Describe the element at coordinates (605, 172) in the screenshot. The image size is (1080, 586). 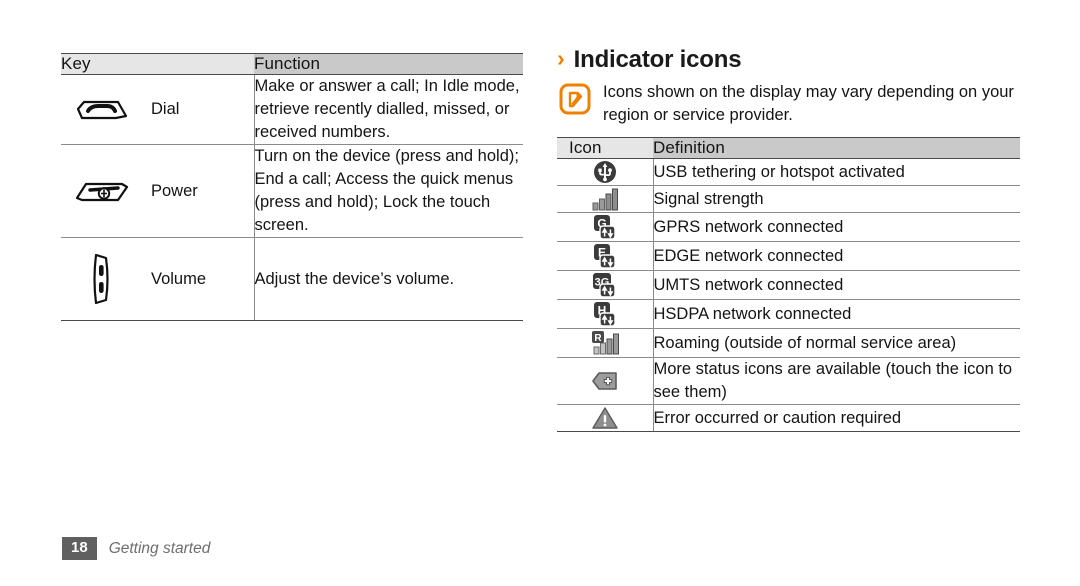
I see `usb-tethering-icon` at that location.